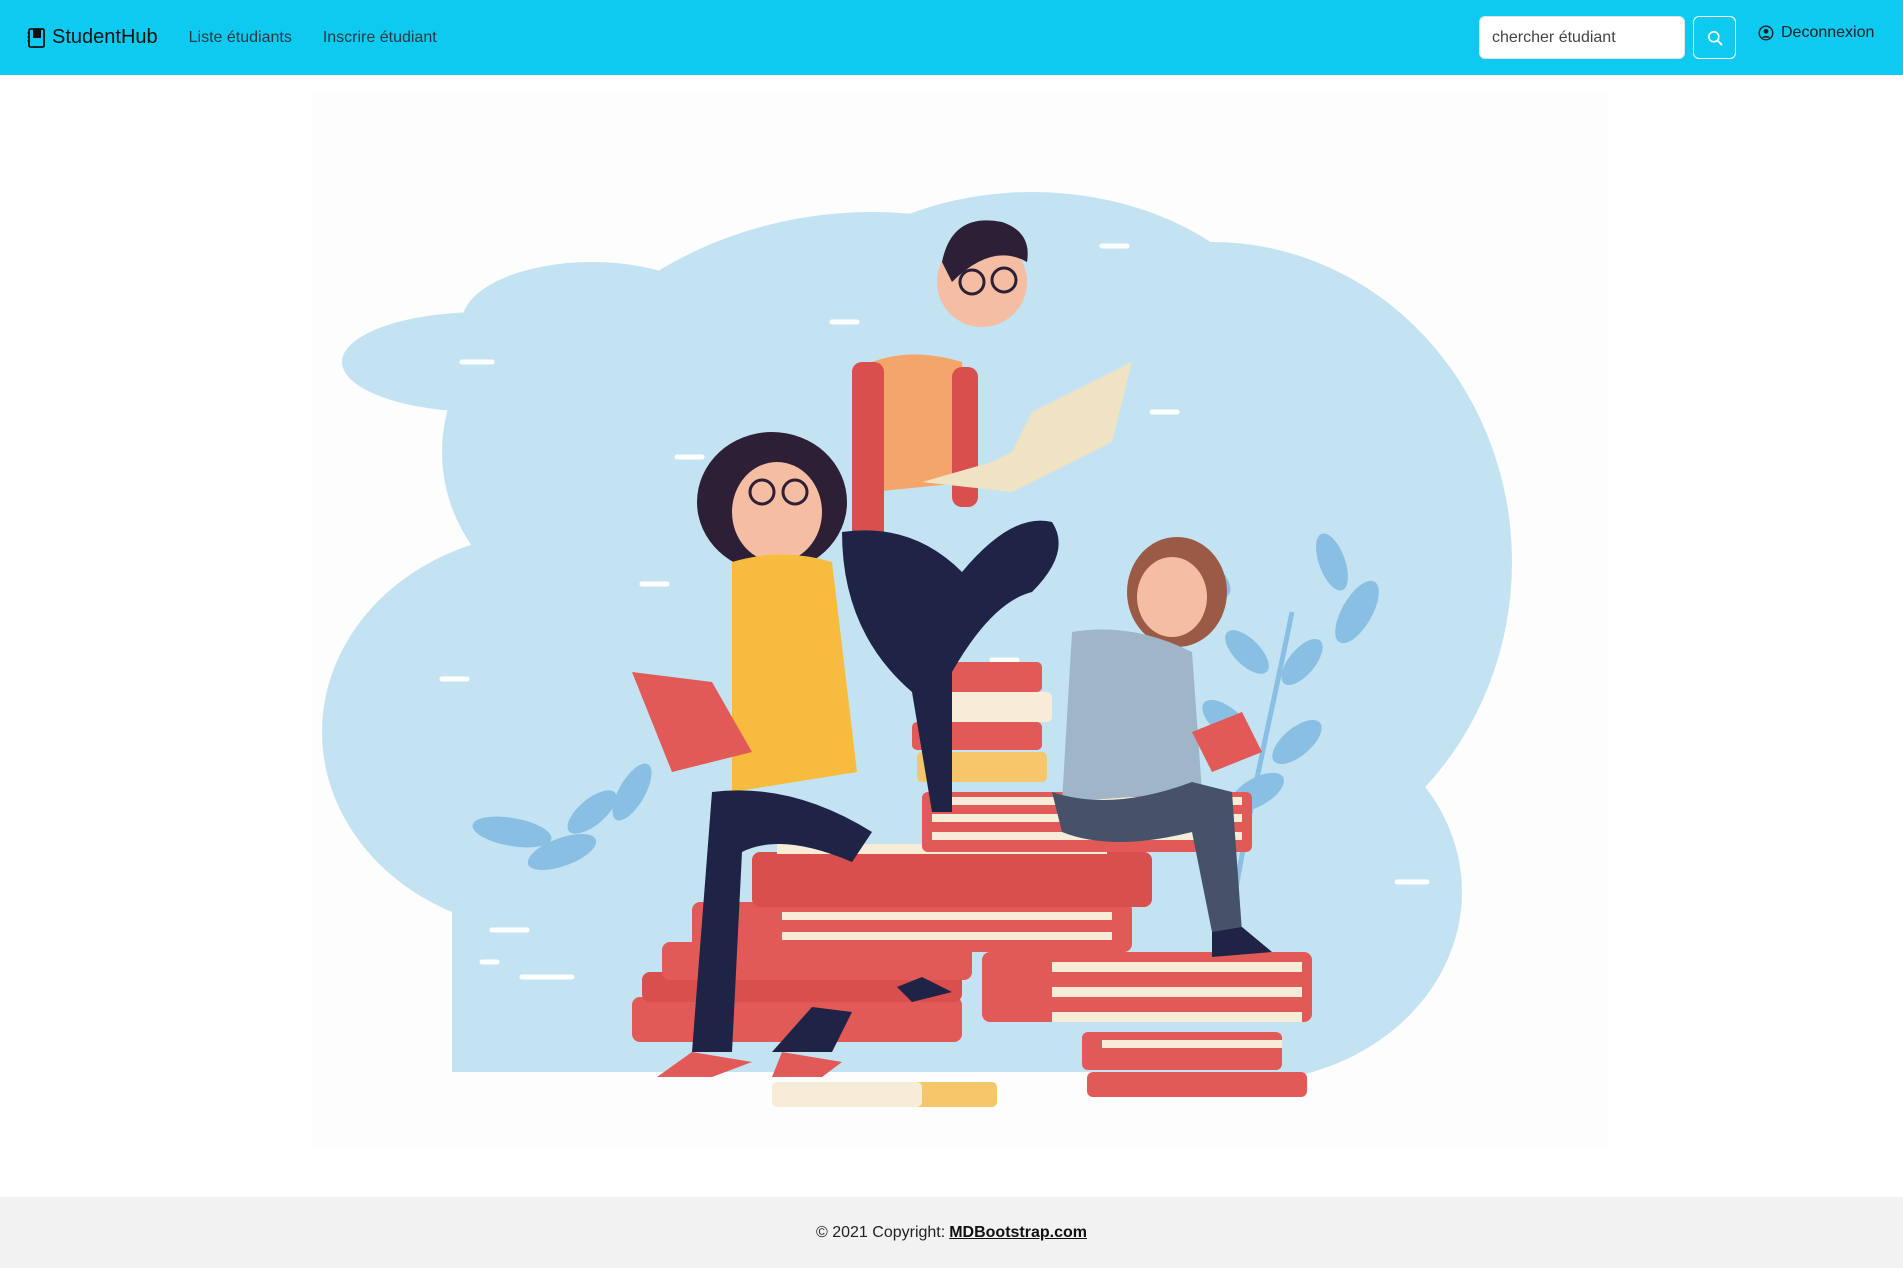  Describe the element at coordinates (1828, 32) in the screenshot. I see `logout-label: Deconnexion` at that location.